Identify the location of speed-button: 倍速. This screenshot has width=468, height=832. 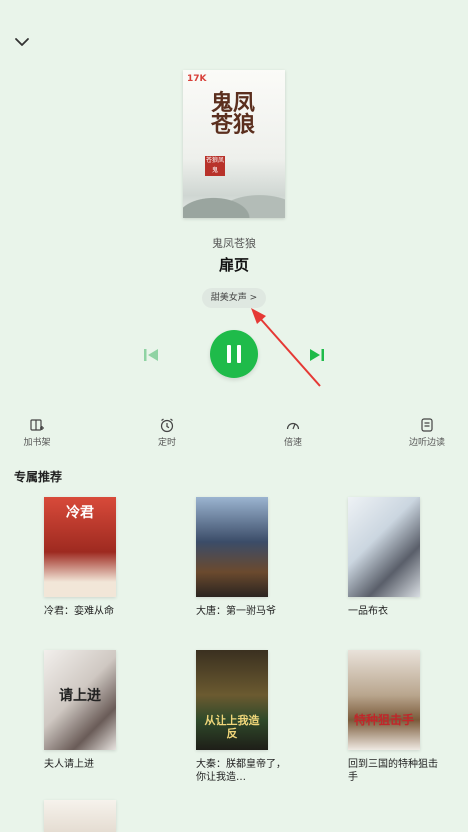
(293, 432).